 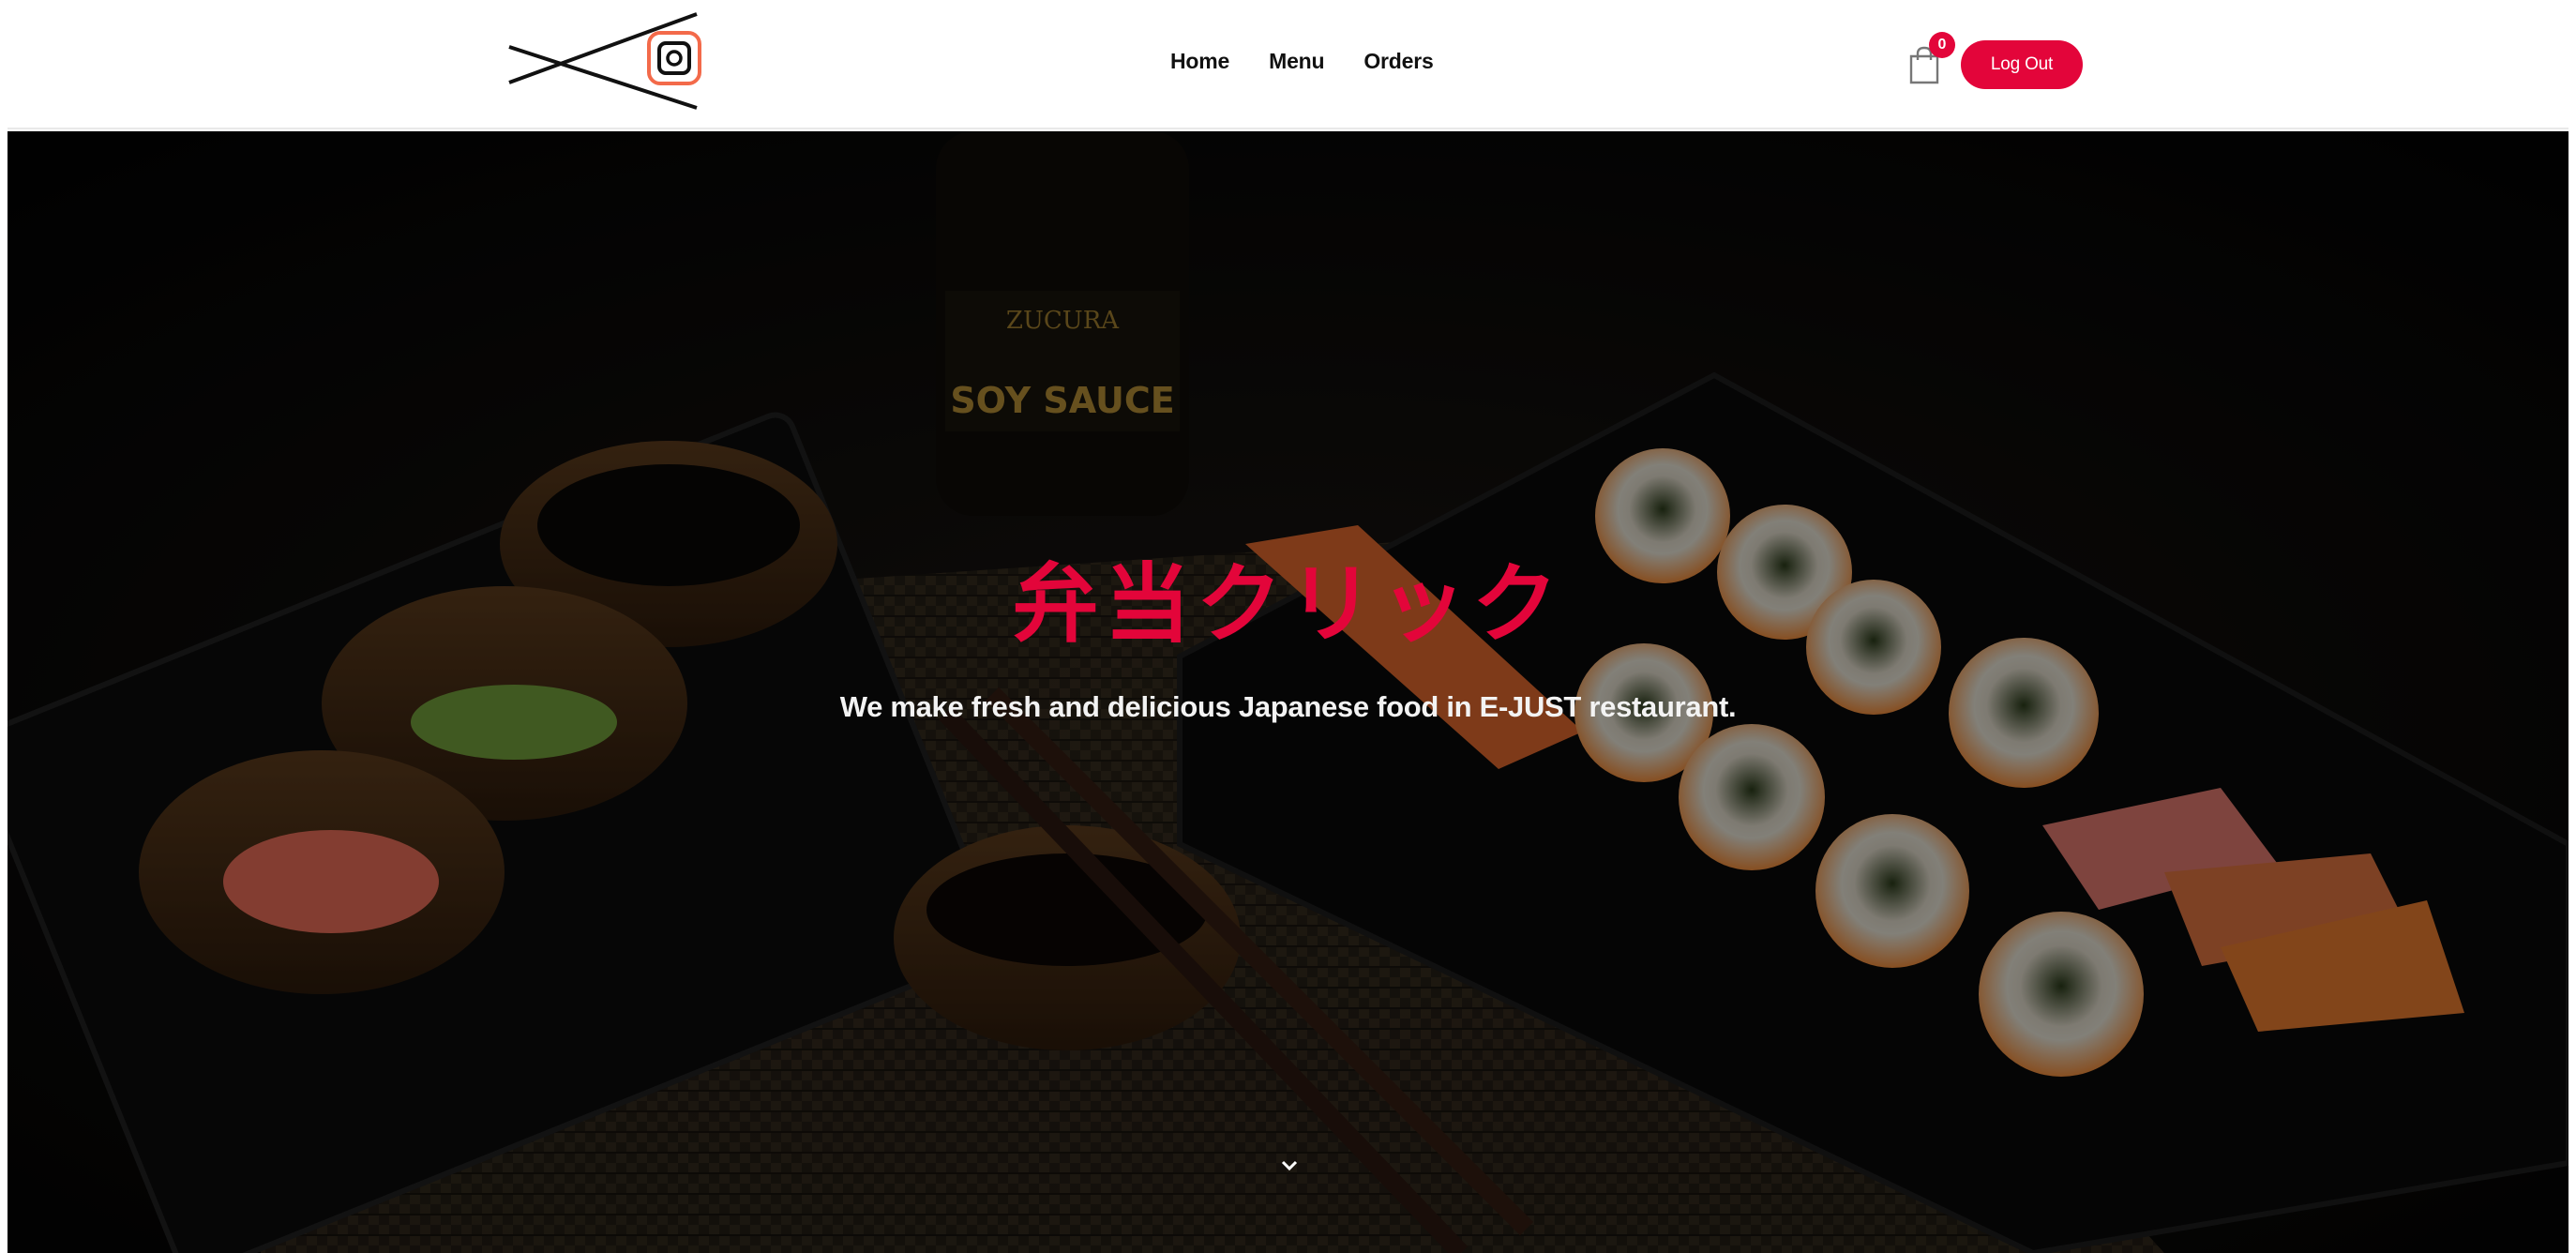 I want to click on nav-menu-link: Menu, so click(x=1296, y=61).